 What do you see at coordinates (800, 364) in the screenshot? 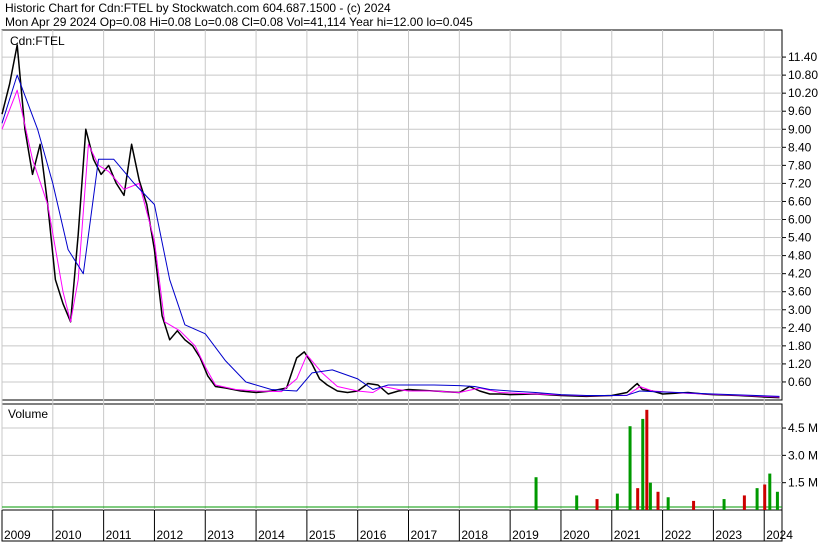
I see `price-tick-label: 1.20` at bounding box center [800, 364].